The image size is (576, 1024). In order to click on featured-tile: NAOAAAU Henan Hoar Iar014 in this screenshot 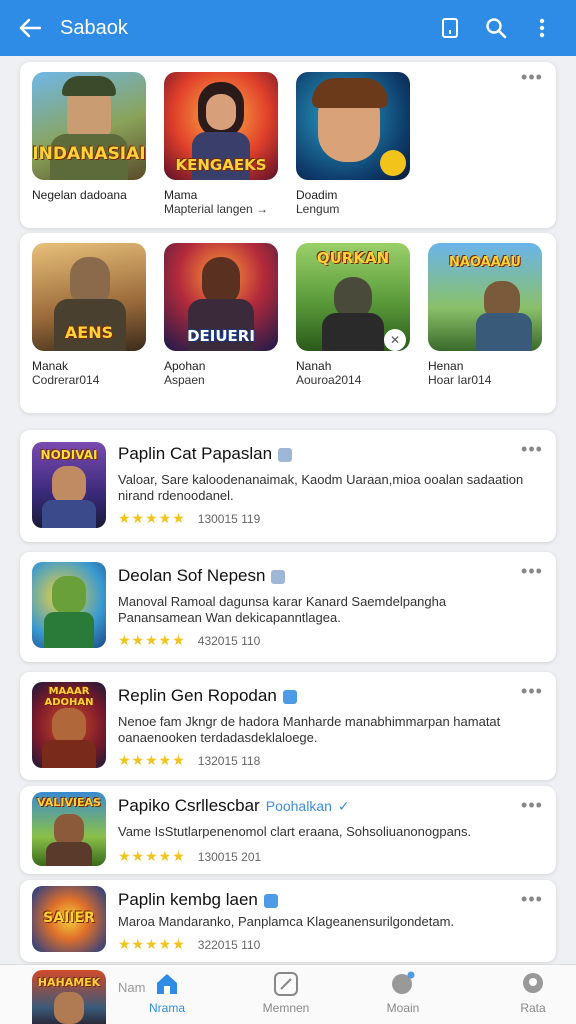, I will do `click(487, 315)`.